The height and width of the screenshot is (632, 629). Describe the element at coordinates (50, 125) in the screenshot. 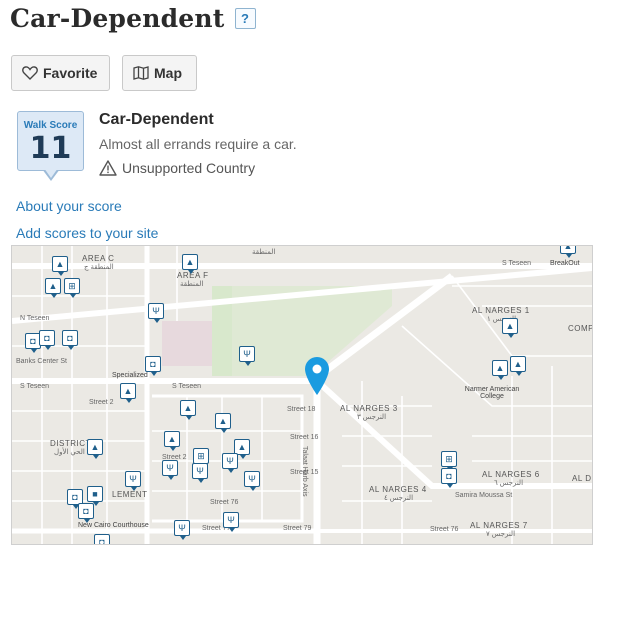

I see `badge-label: Walk Score` at that location.